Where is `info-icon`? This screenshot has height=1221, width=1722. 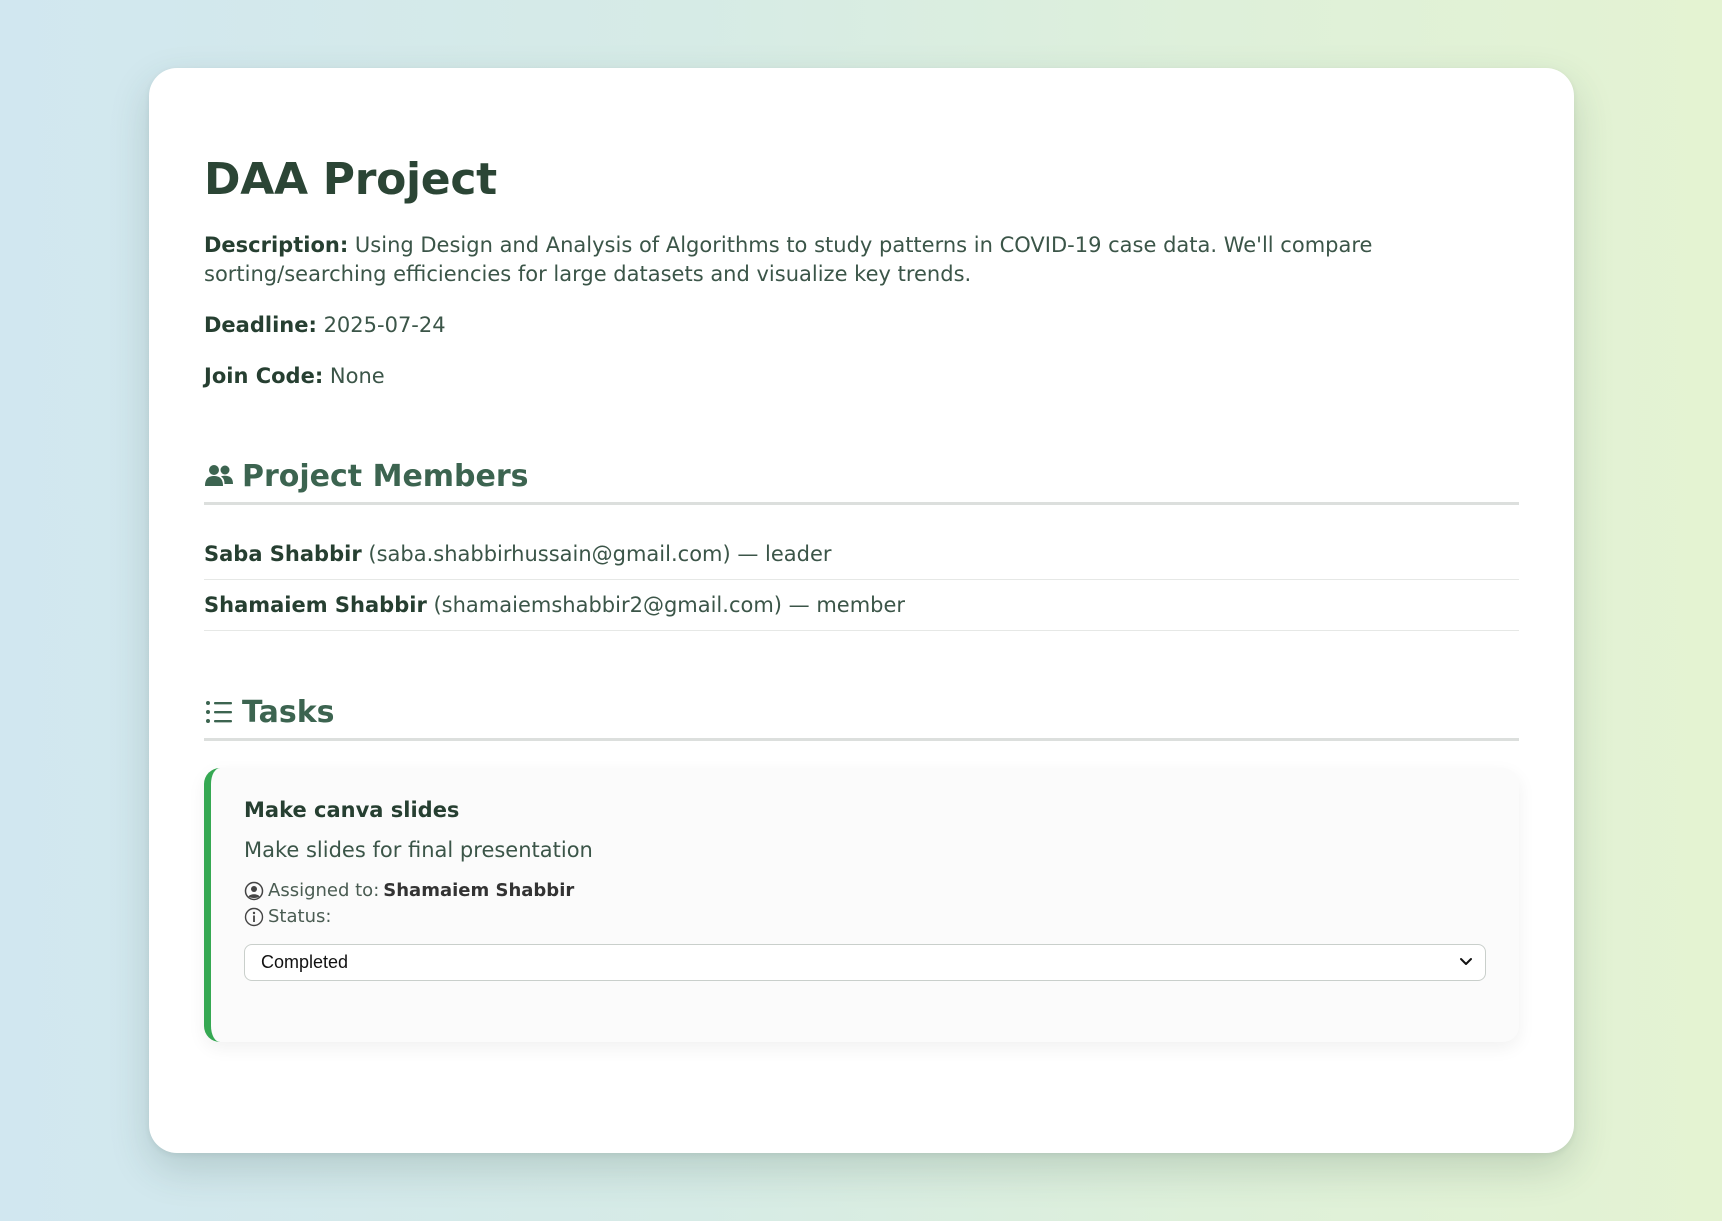 info-icon is located at coordinates (254, 917).